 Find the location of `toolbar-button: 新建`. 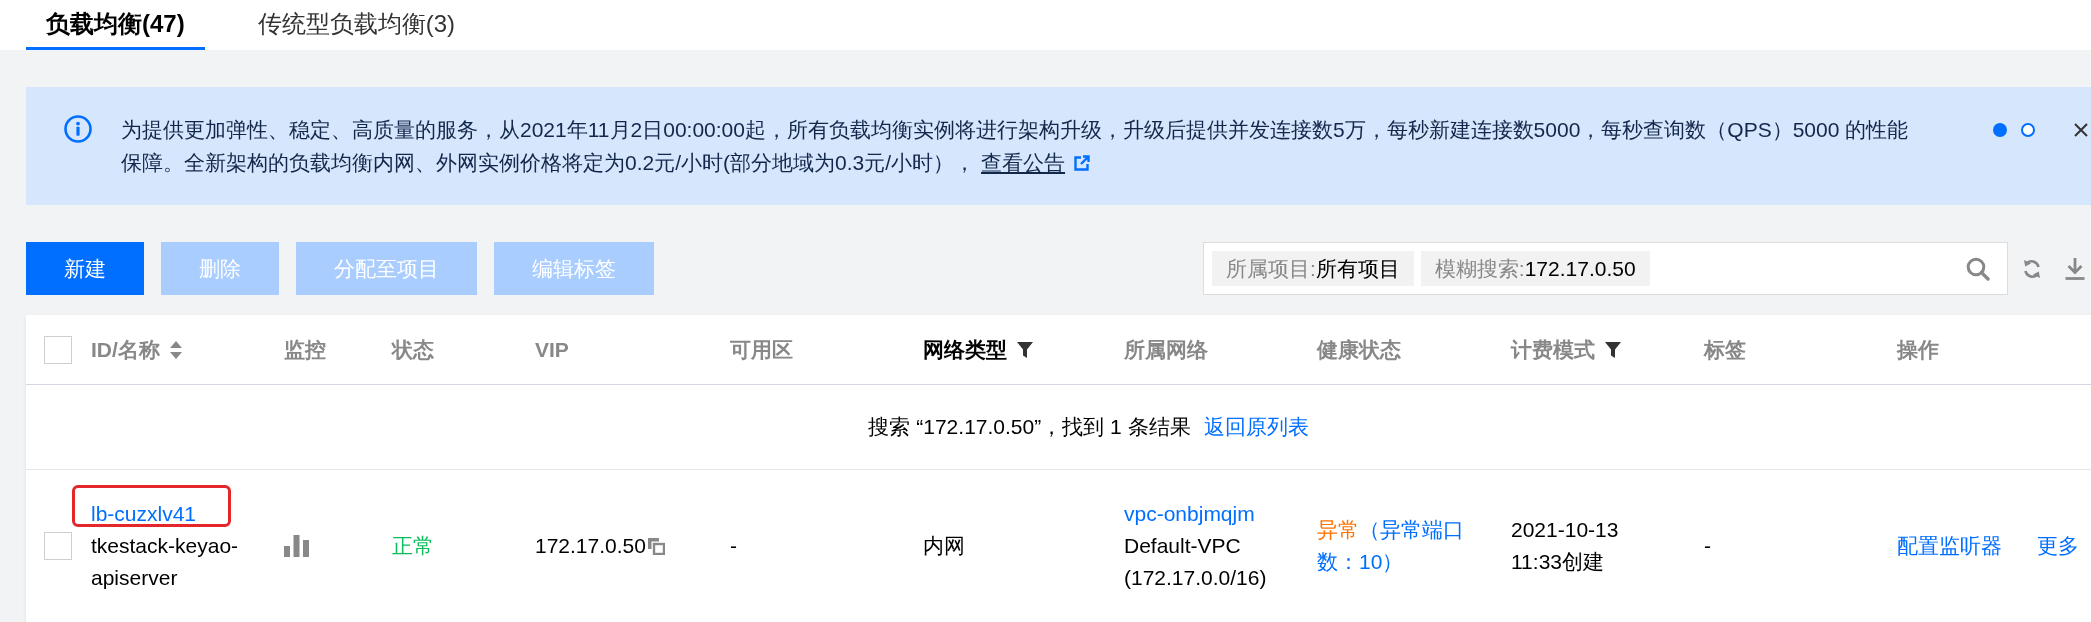

toolbar-button: 新建 is located at coordinates (85, 268).